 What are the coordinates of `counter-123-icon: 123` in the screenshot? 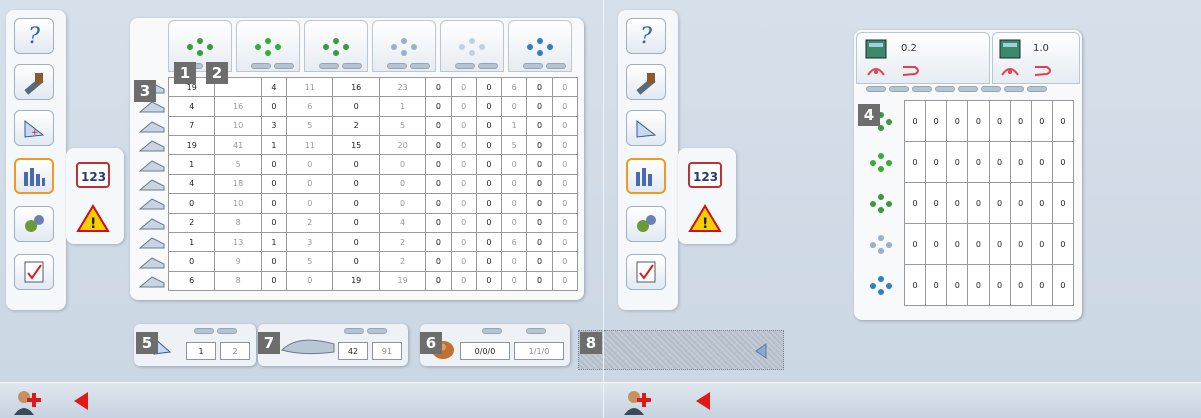 It's located at (705, 175).